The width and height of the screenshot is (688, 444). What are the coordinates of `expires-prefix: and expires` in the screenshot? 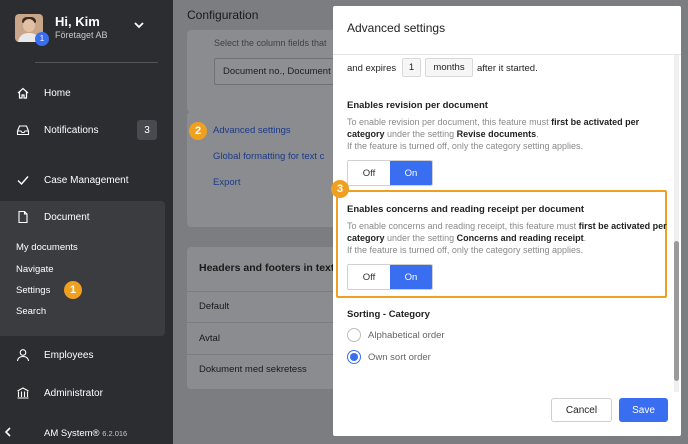 It's located at (372, 68).